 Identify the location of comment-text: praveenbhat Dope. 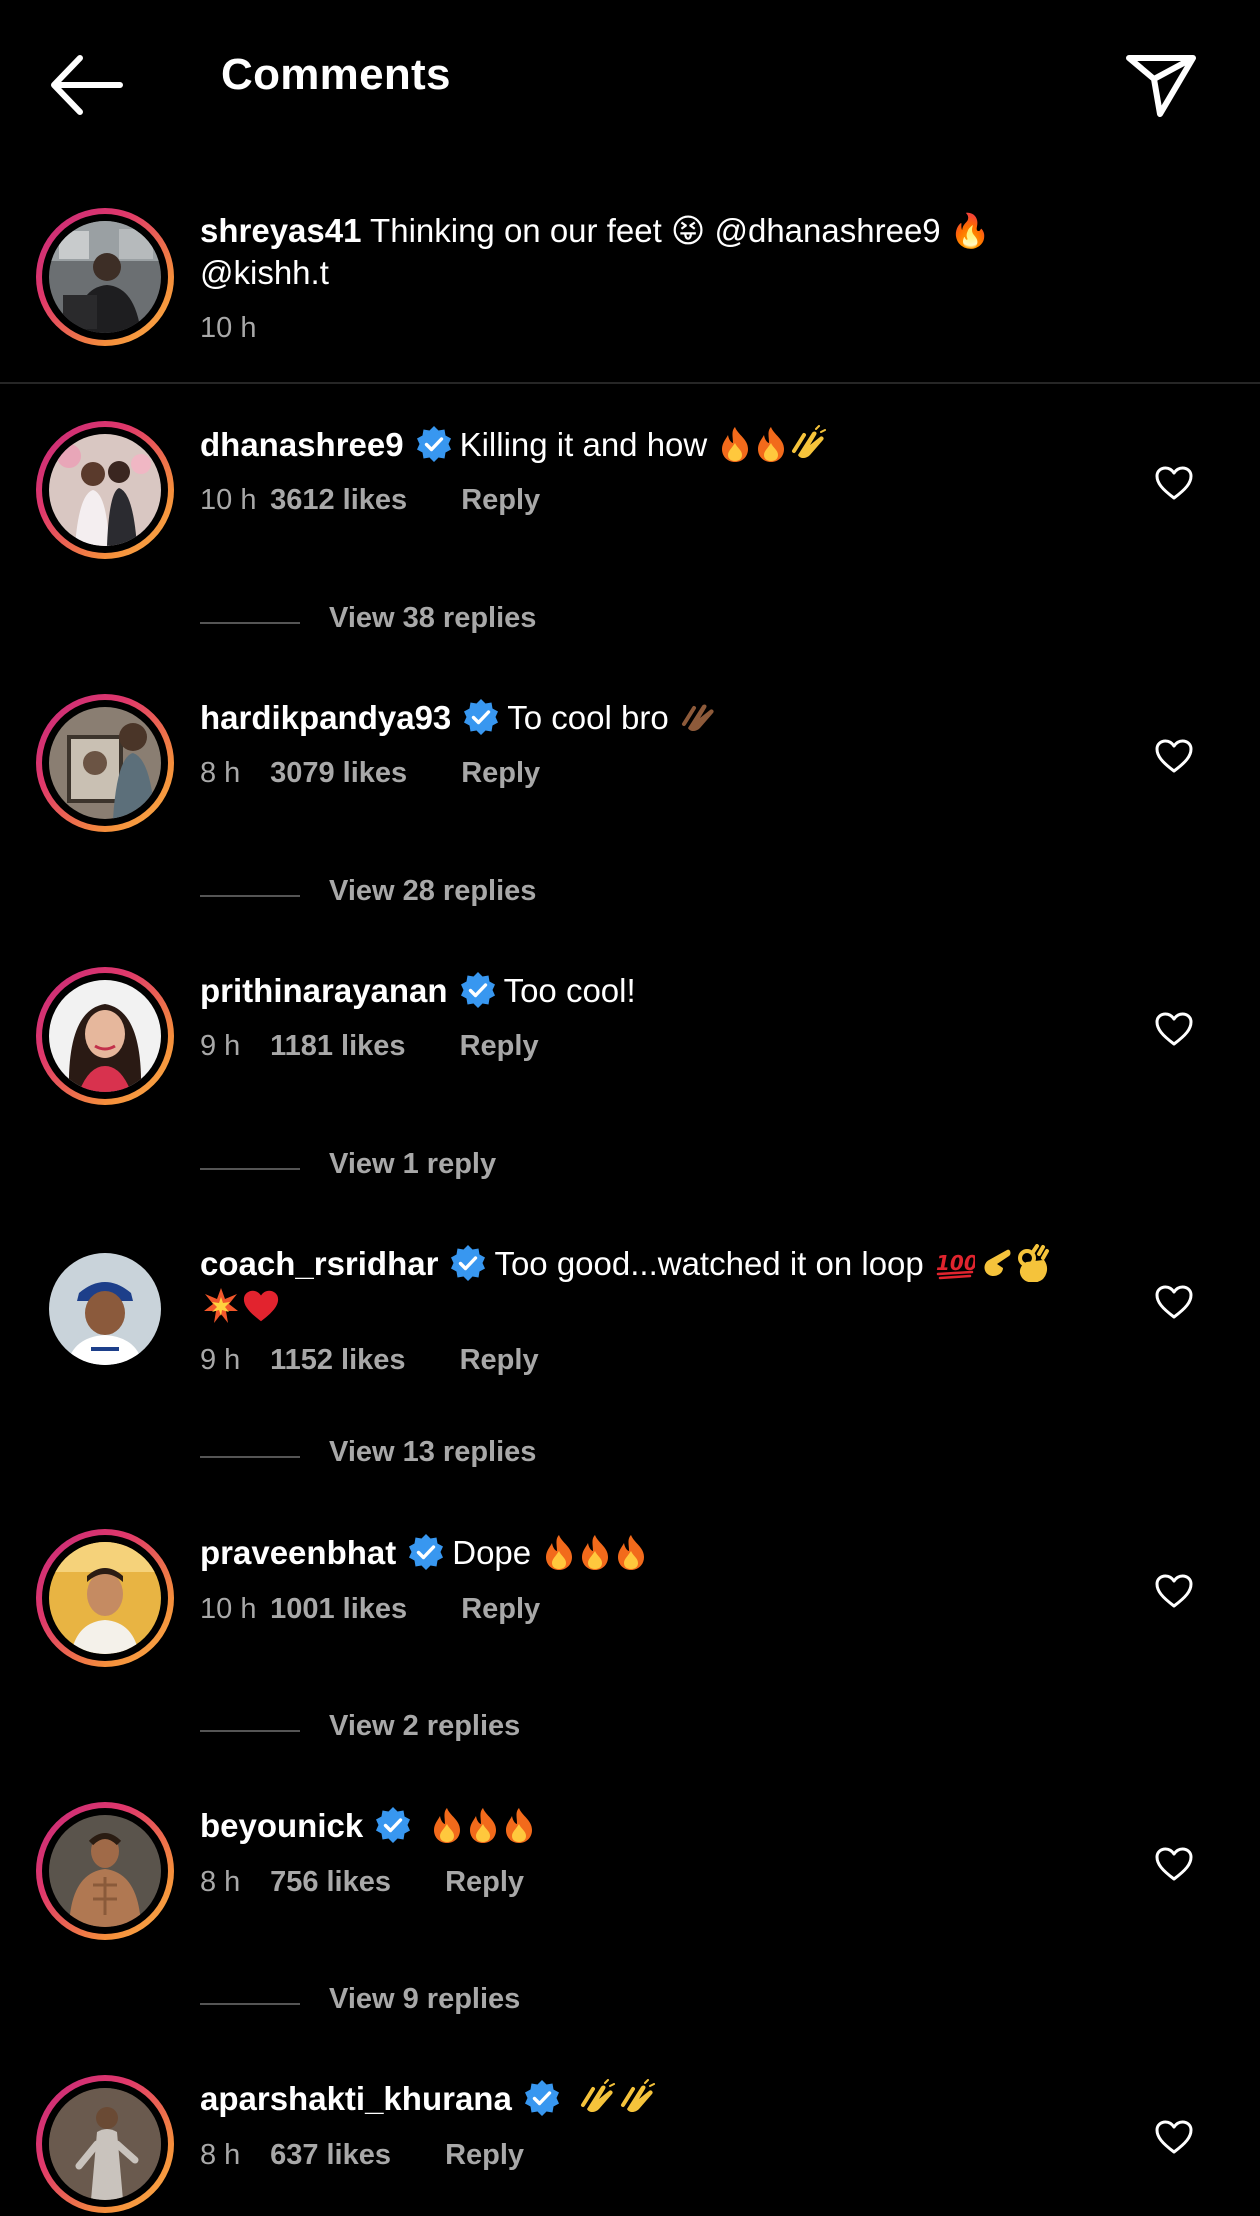
(650, 1553).